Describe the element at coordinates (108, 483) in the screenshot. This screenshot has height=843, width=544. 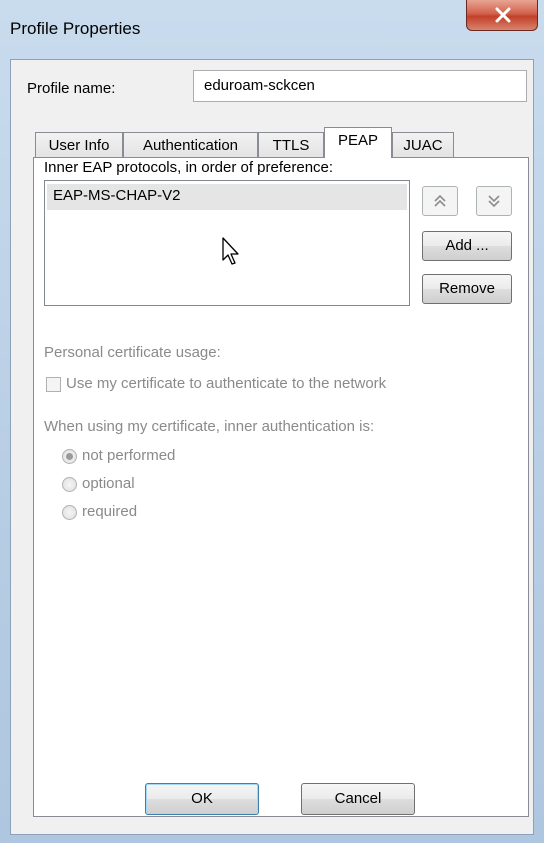
I see `radio-optional-label: optional` at that location.